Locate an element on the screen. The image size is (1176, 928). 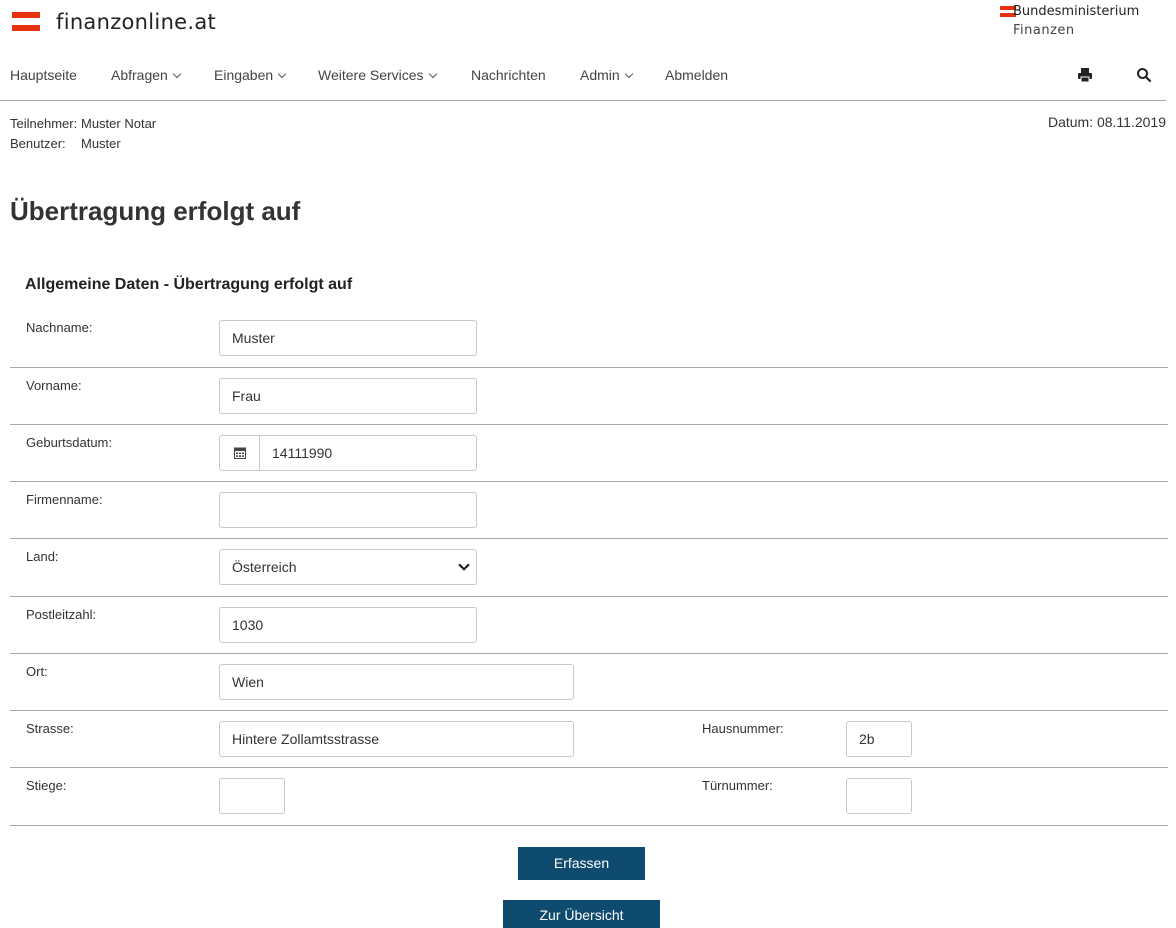
stiege-input is located at coordinates (252, 796).